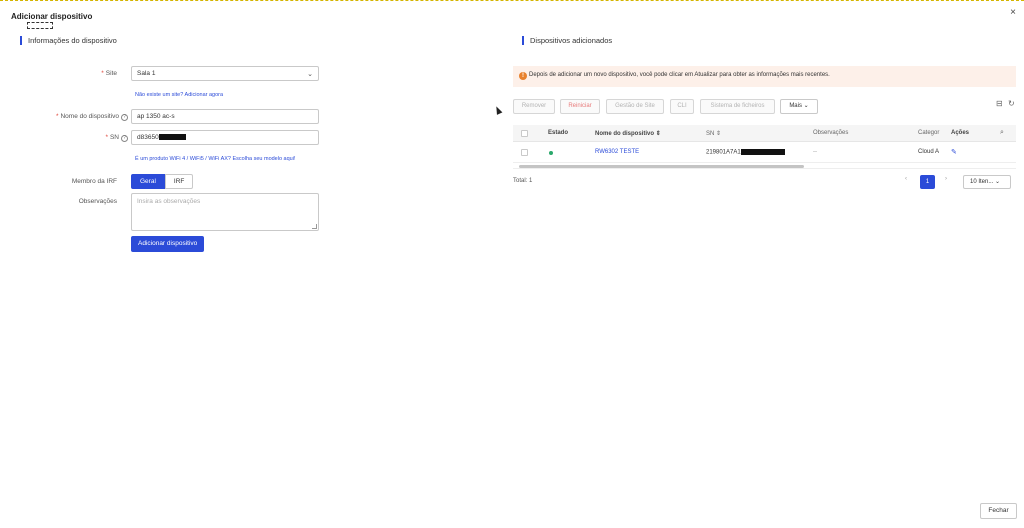  What do you see at coordinates (927, 182) in the screenshot?
I see `page-1-button: 1` at bounding box center [927, 182].